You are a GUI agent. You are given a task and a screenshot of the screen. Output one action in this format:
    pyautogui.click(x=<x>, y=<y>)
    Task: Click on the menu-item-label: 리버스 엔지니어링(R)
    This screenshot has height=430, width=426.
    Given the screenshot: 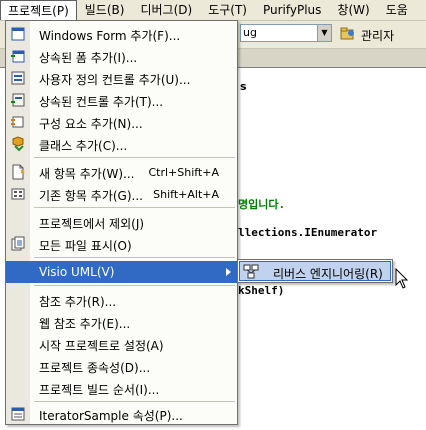 What is the action you would take?
    pyautogui.click(x=328, y=274)
    